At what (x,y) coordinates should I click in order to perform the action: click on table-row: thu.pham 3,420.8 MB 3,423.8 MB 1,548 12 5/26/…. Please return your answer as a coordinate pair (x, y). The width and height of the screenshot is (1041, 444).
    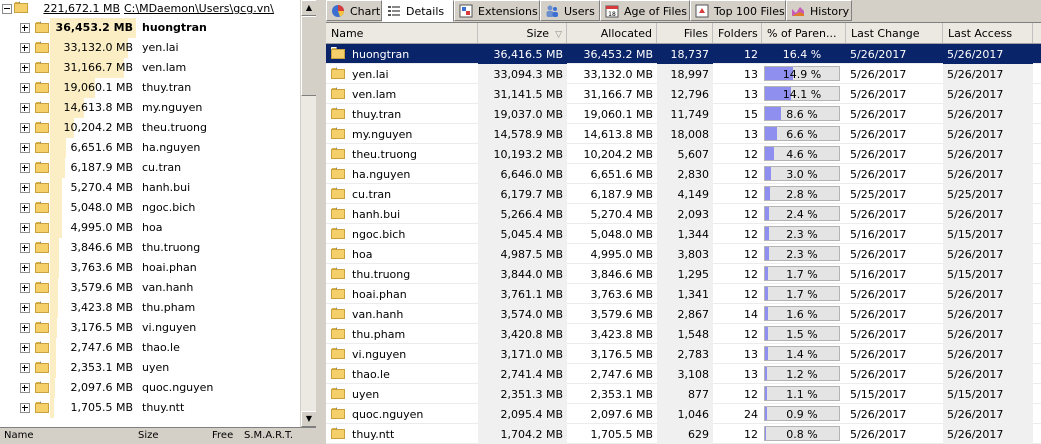
    Looking at the image, I should click on (683, 334).